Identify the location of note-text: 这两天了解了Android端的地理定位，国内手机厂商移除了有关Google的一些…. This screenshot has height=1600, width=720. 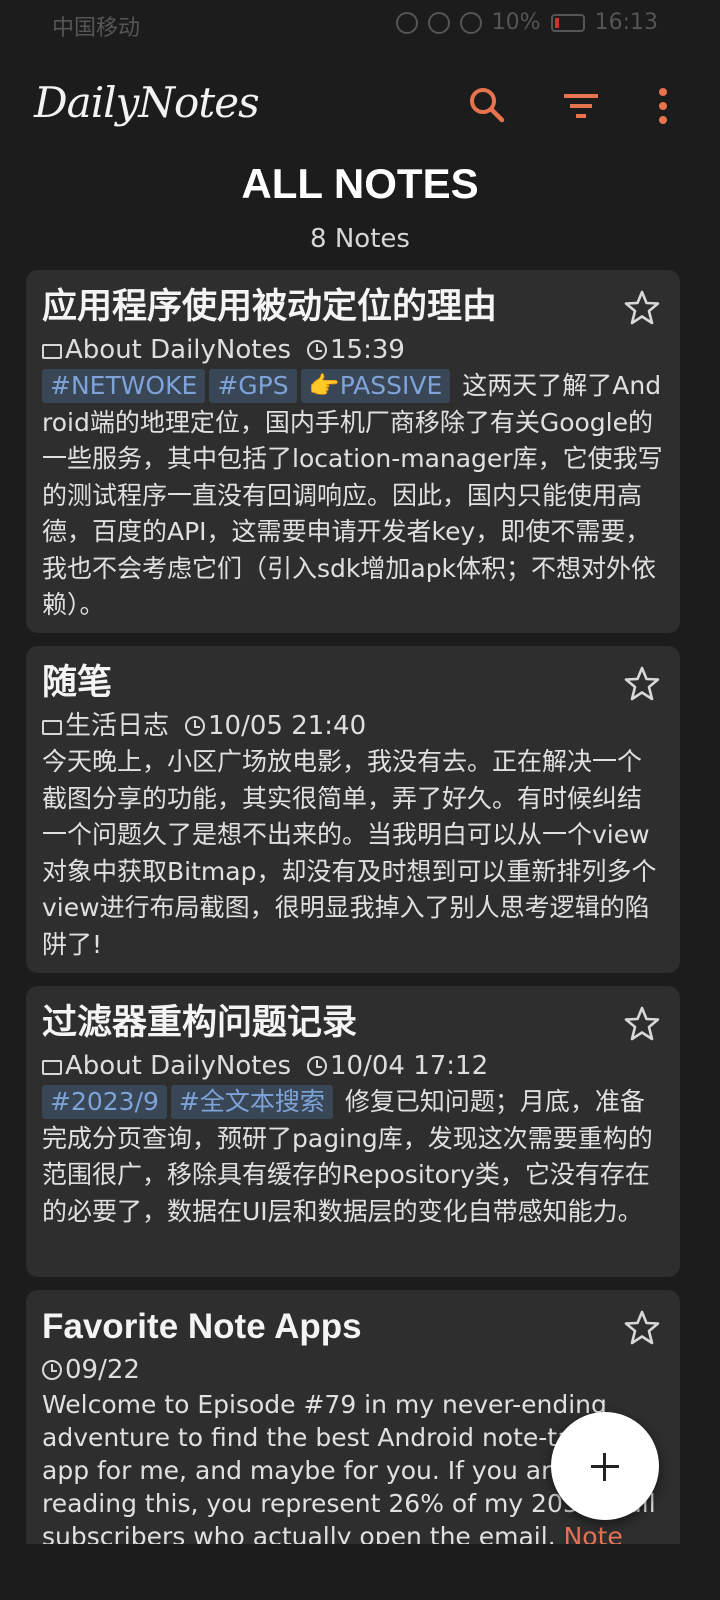
(352, 495).